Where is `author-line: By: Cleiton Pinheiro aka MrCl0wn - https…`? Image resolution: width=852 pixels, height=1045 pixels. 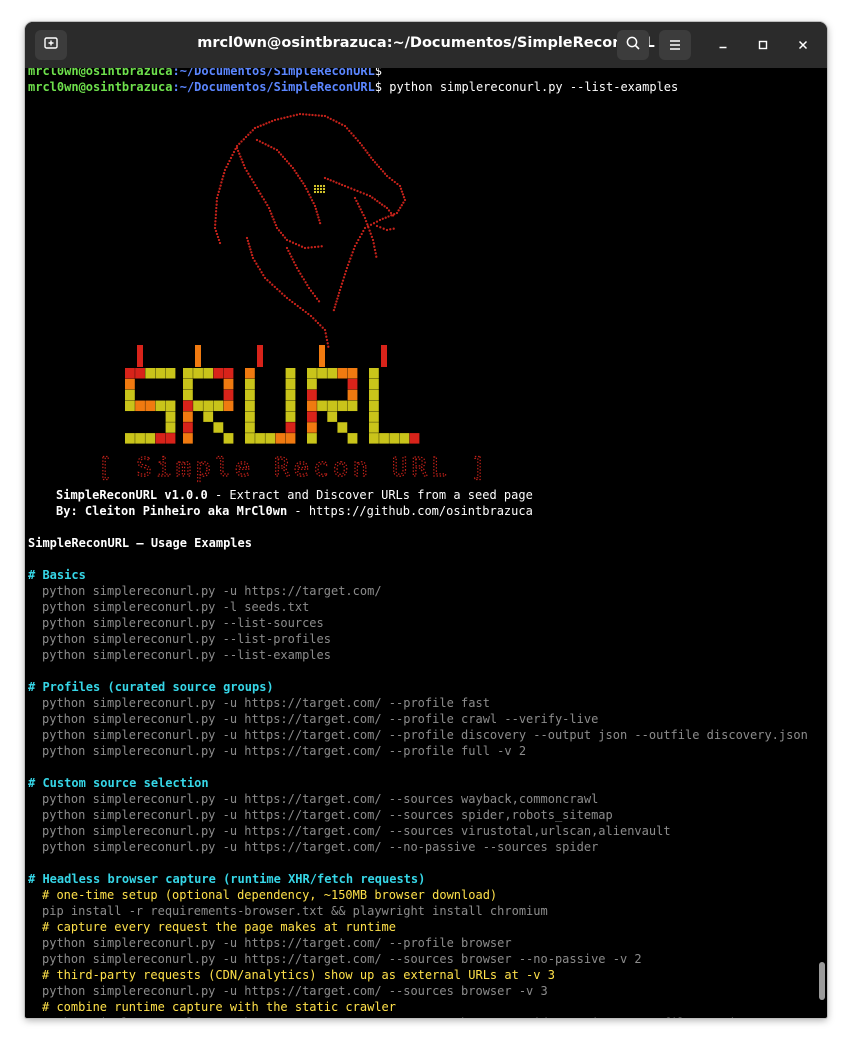 author-line: By: Cleiton Pinheiro aka MrCl0wn - https… is located at coordinates (294, 511).